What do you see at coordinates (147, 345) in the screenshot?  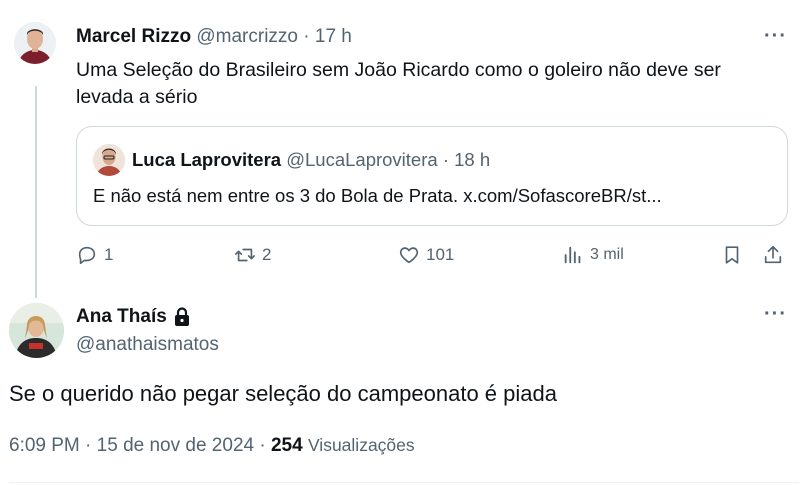 I see `author-handle: @anathaismatos` at bounding box center [147, 345].